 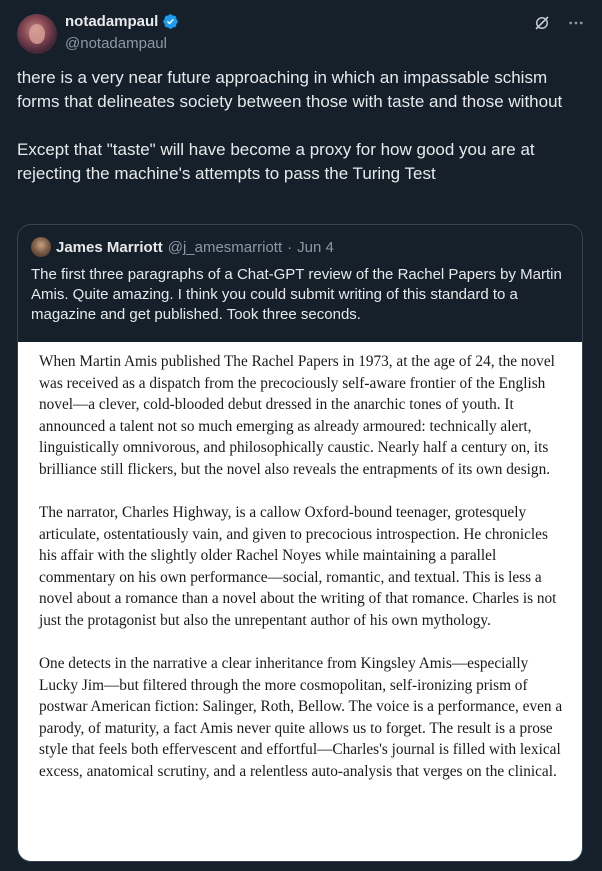 What do you see at coordinates (225, 247) in the screenshot?
I see `quoted-author-handle: @j_amesmarriott` at bounding box center [225, 247].